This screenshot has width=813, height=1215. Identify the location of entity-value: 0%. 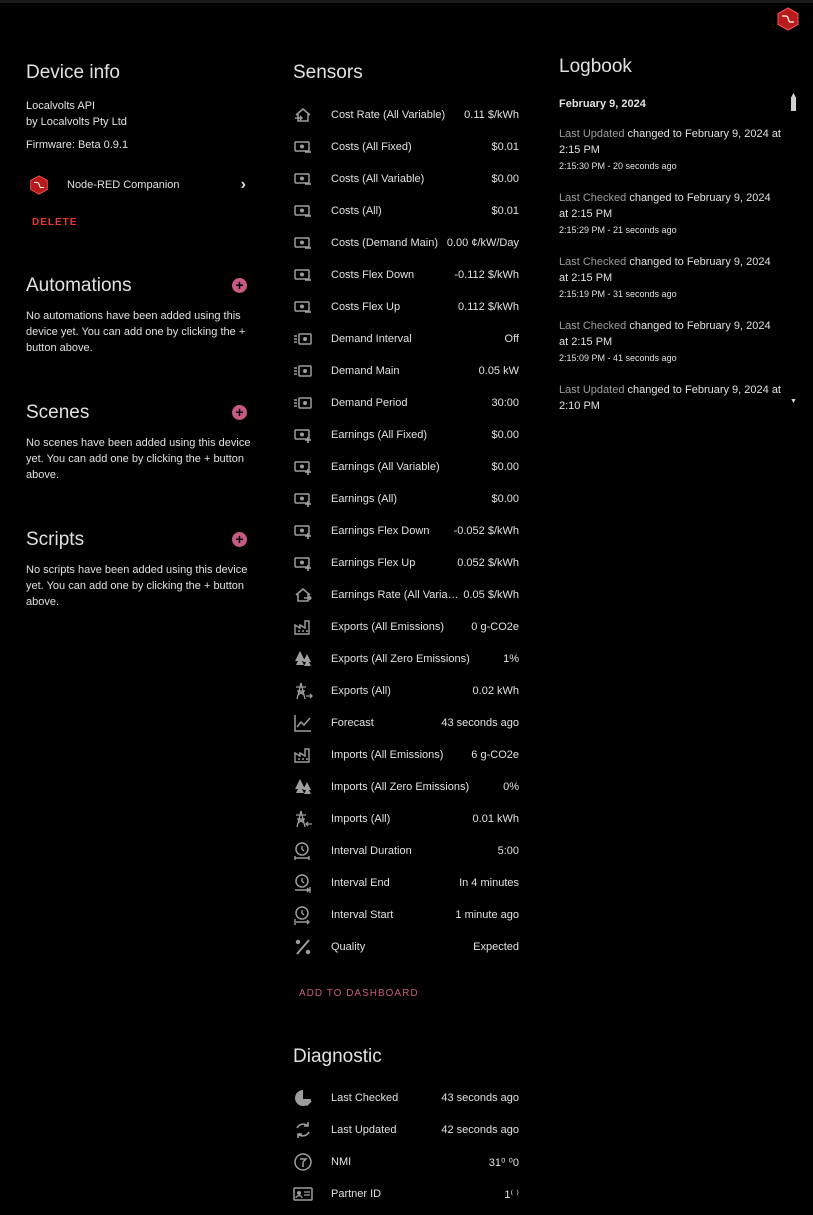
(511, 787).